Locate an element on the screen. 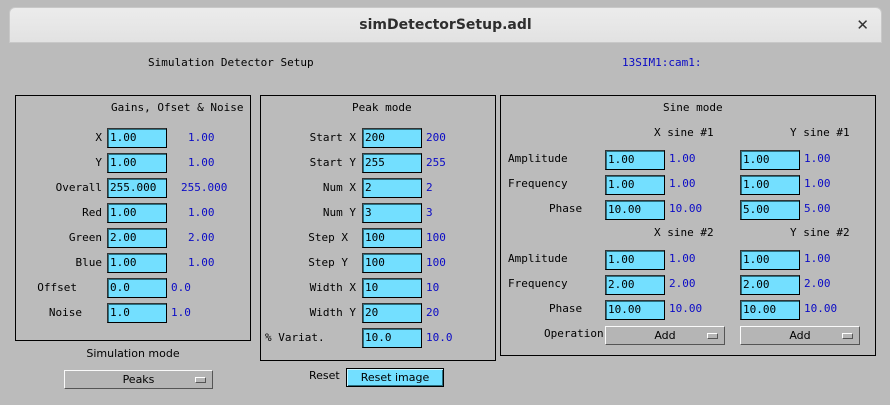 The height and width of the screenshot is (405, 890). gain-overall-readback: 255.000 is located at coordinates (204, 187).